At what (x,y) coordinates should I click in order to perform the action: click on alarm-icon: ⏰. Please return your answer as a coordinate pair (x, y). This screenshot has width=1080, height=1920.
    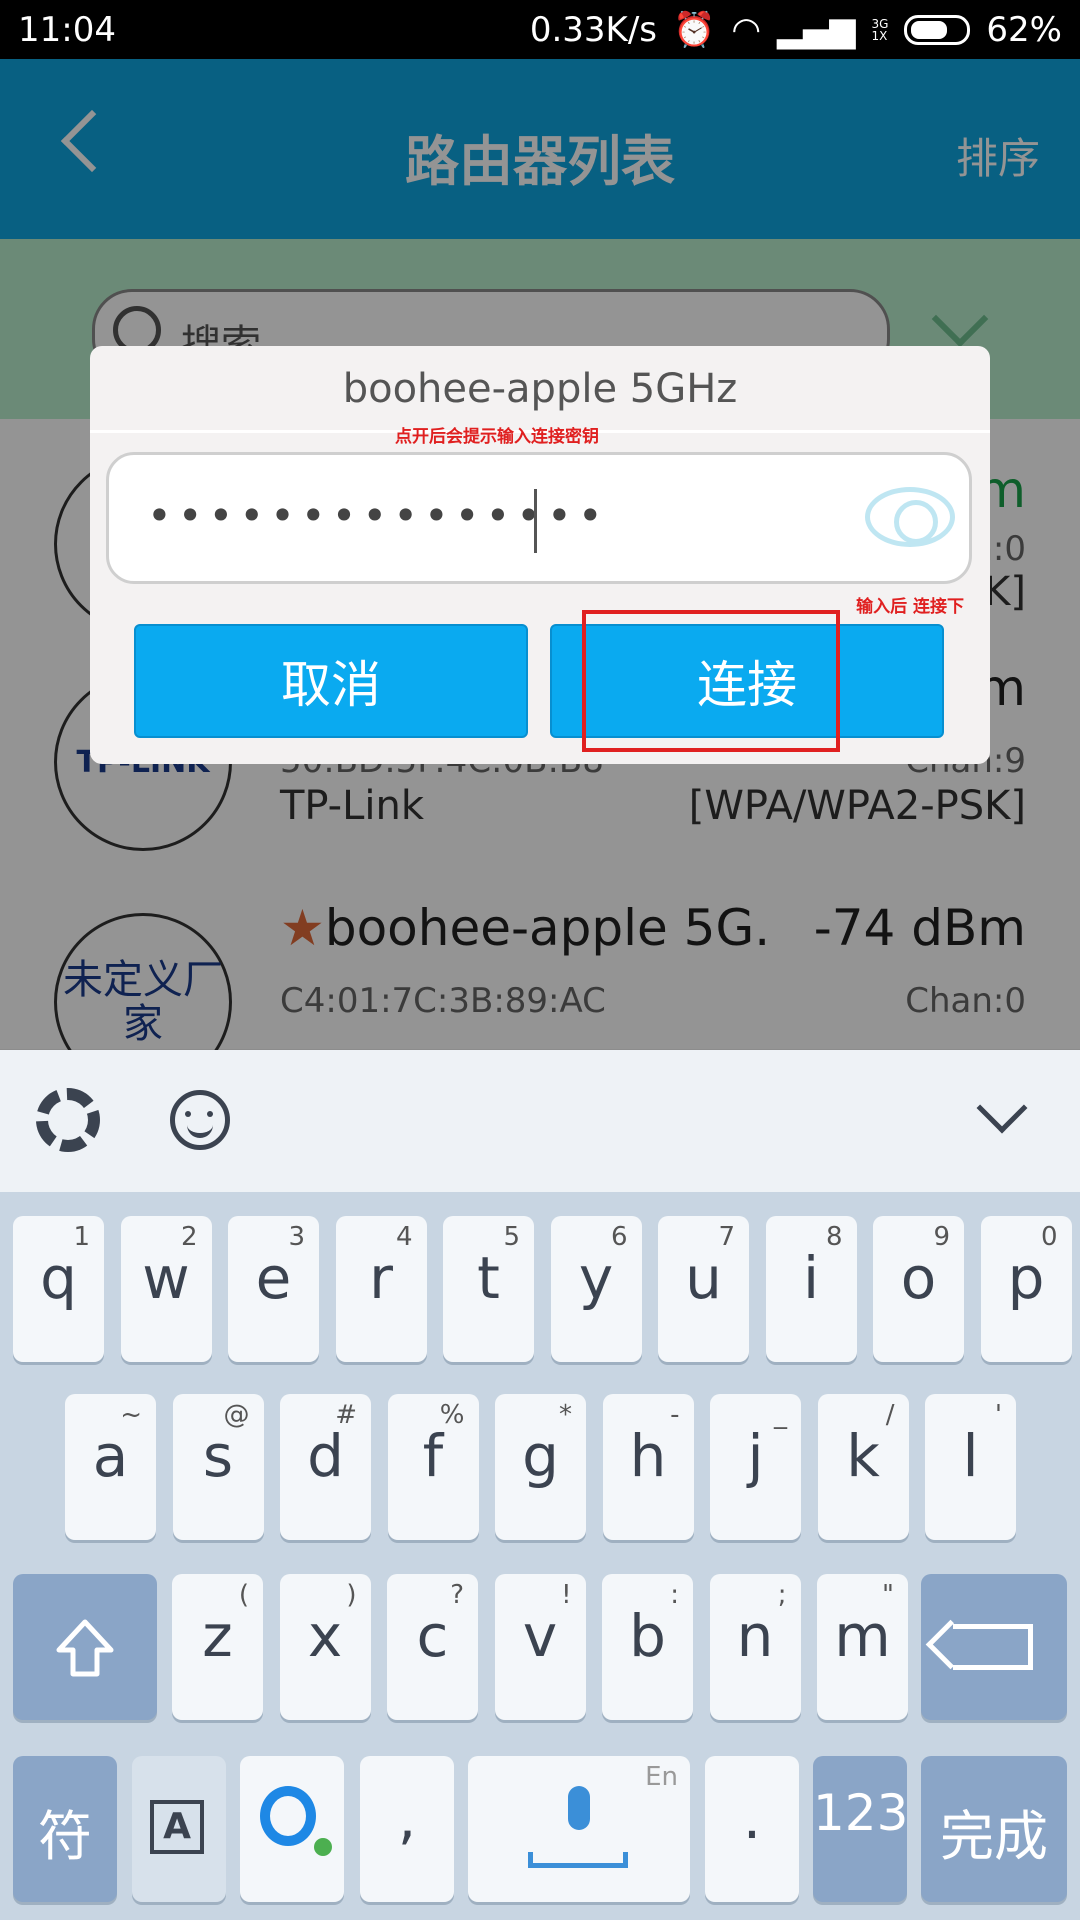
    Looking at the image, I should click on (694, 30).